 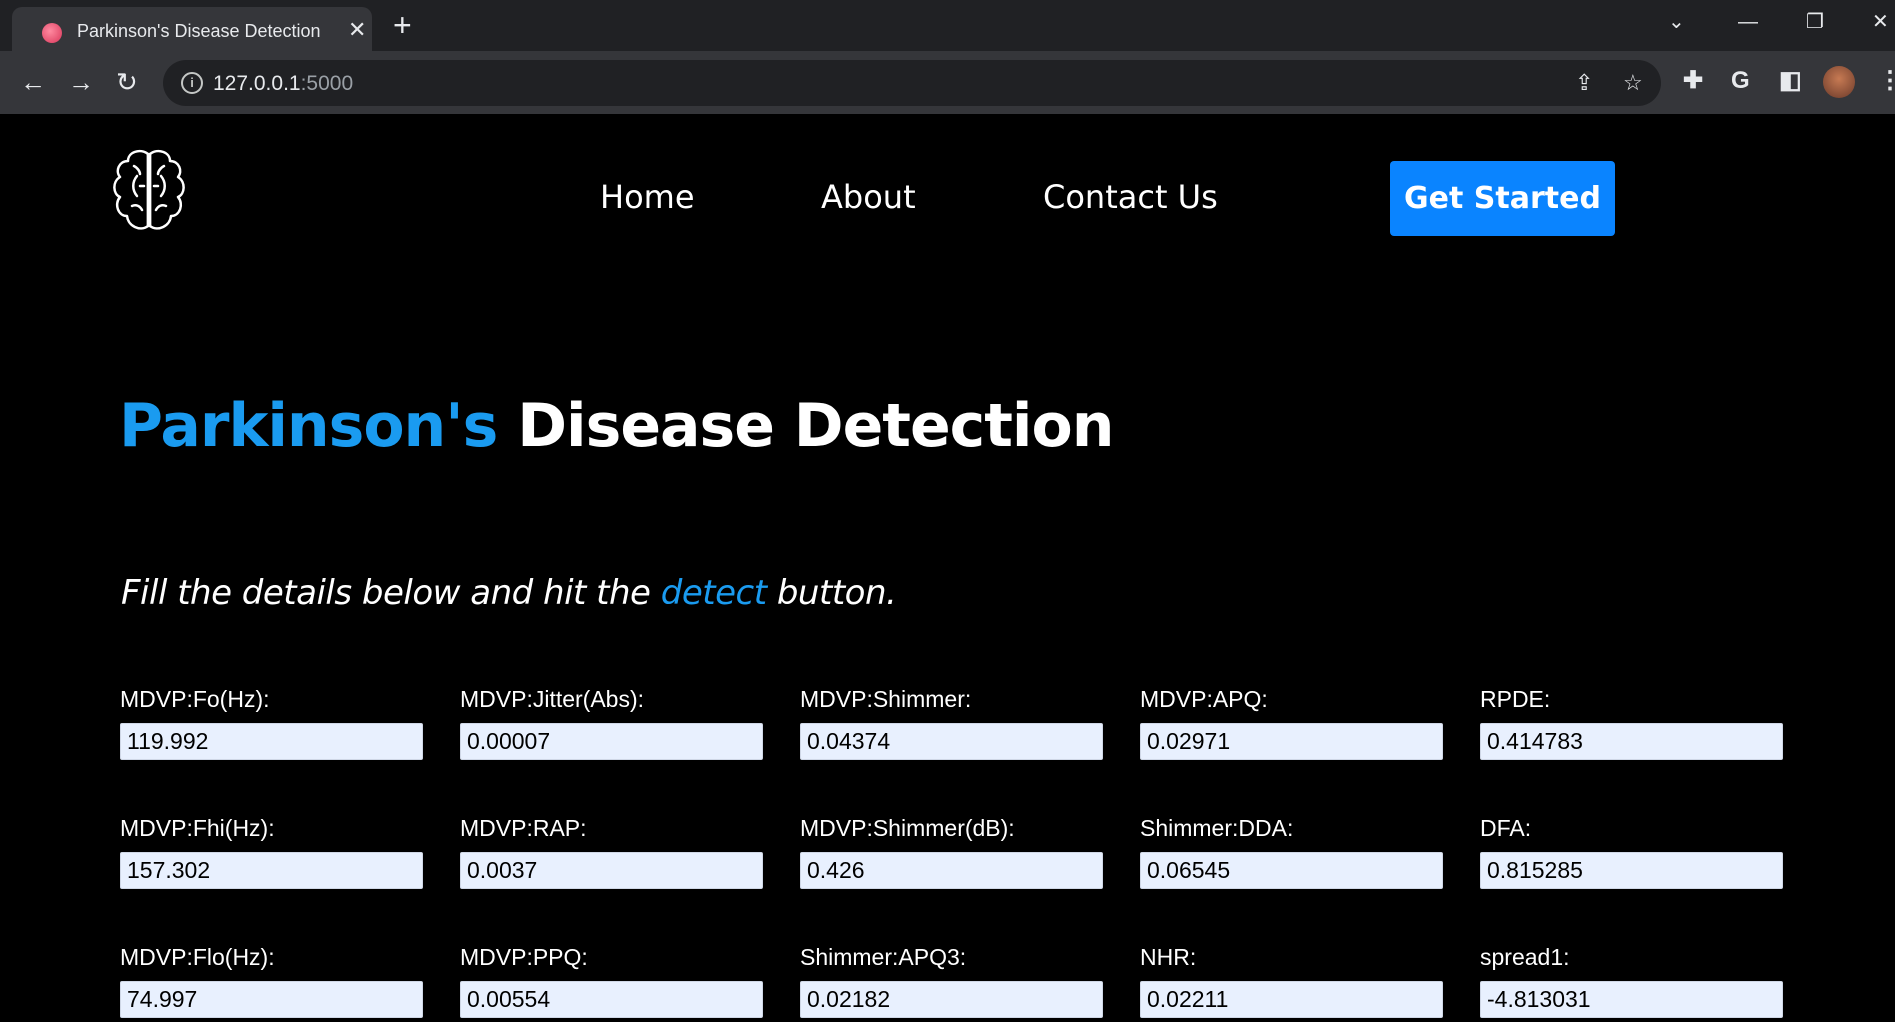 I want to click on field-label: RPDE:, so click(x=1515, y=699).